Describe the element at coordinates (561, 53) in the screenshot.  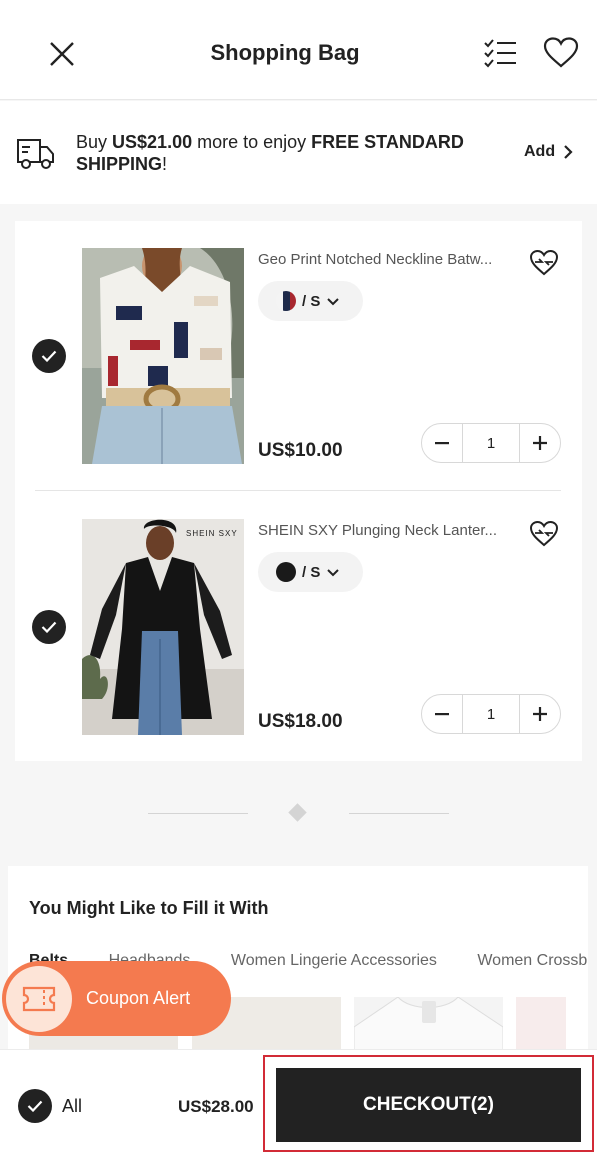
I see `heart-icon` at that location.